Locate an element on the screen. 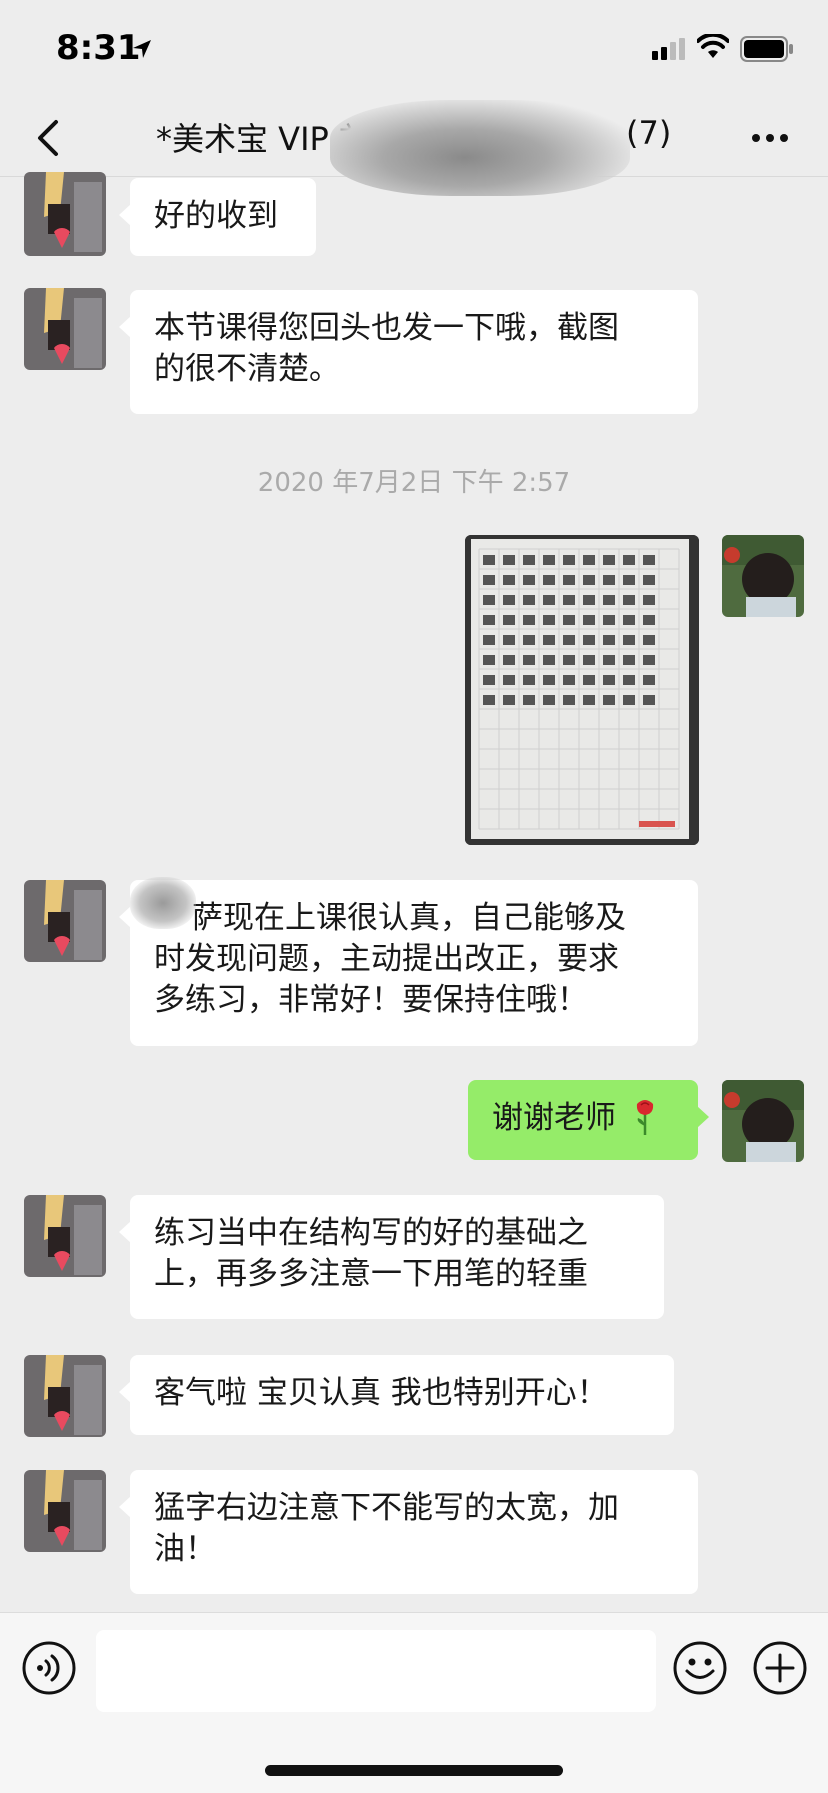 Image resolution: width=828 pixels, height=1793 pixels. back-icon is located at coordinates (50, 138).